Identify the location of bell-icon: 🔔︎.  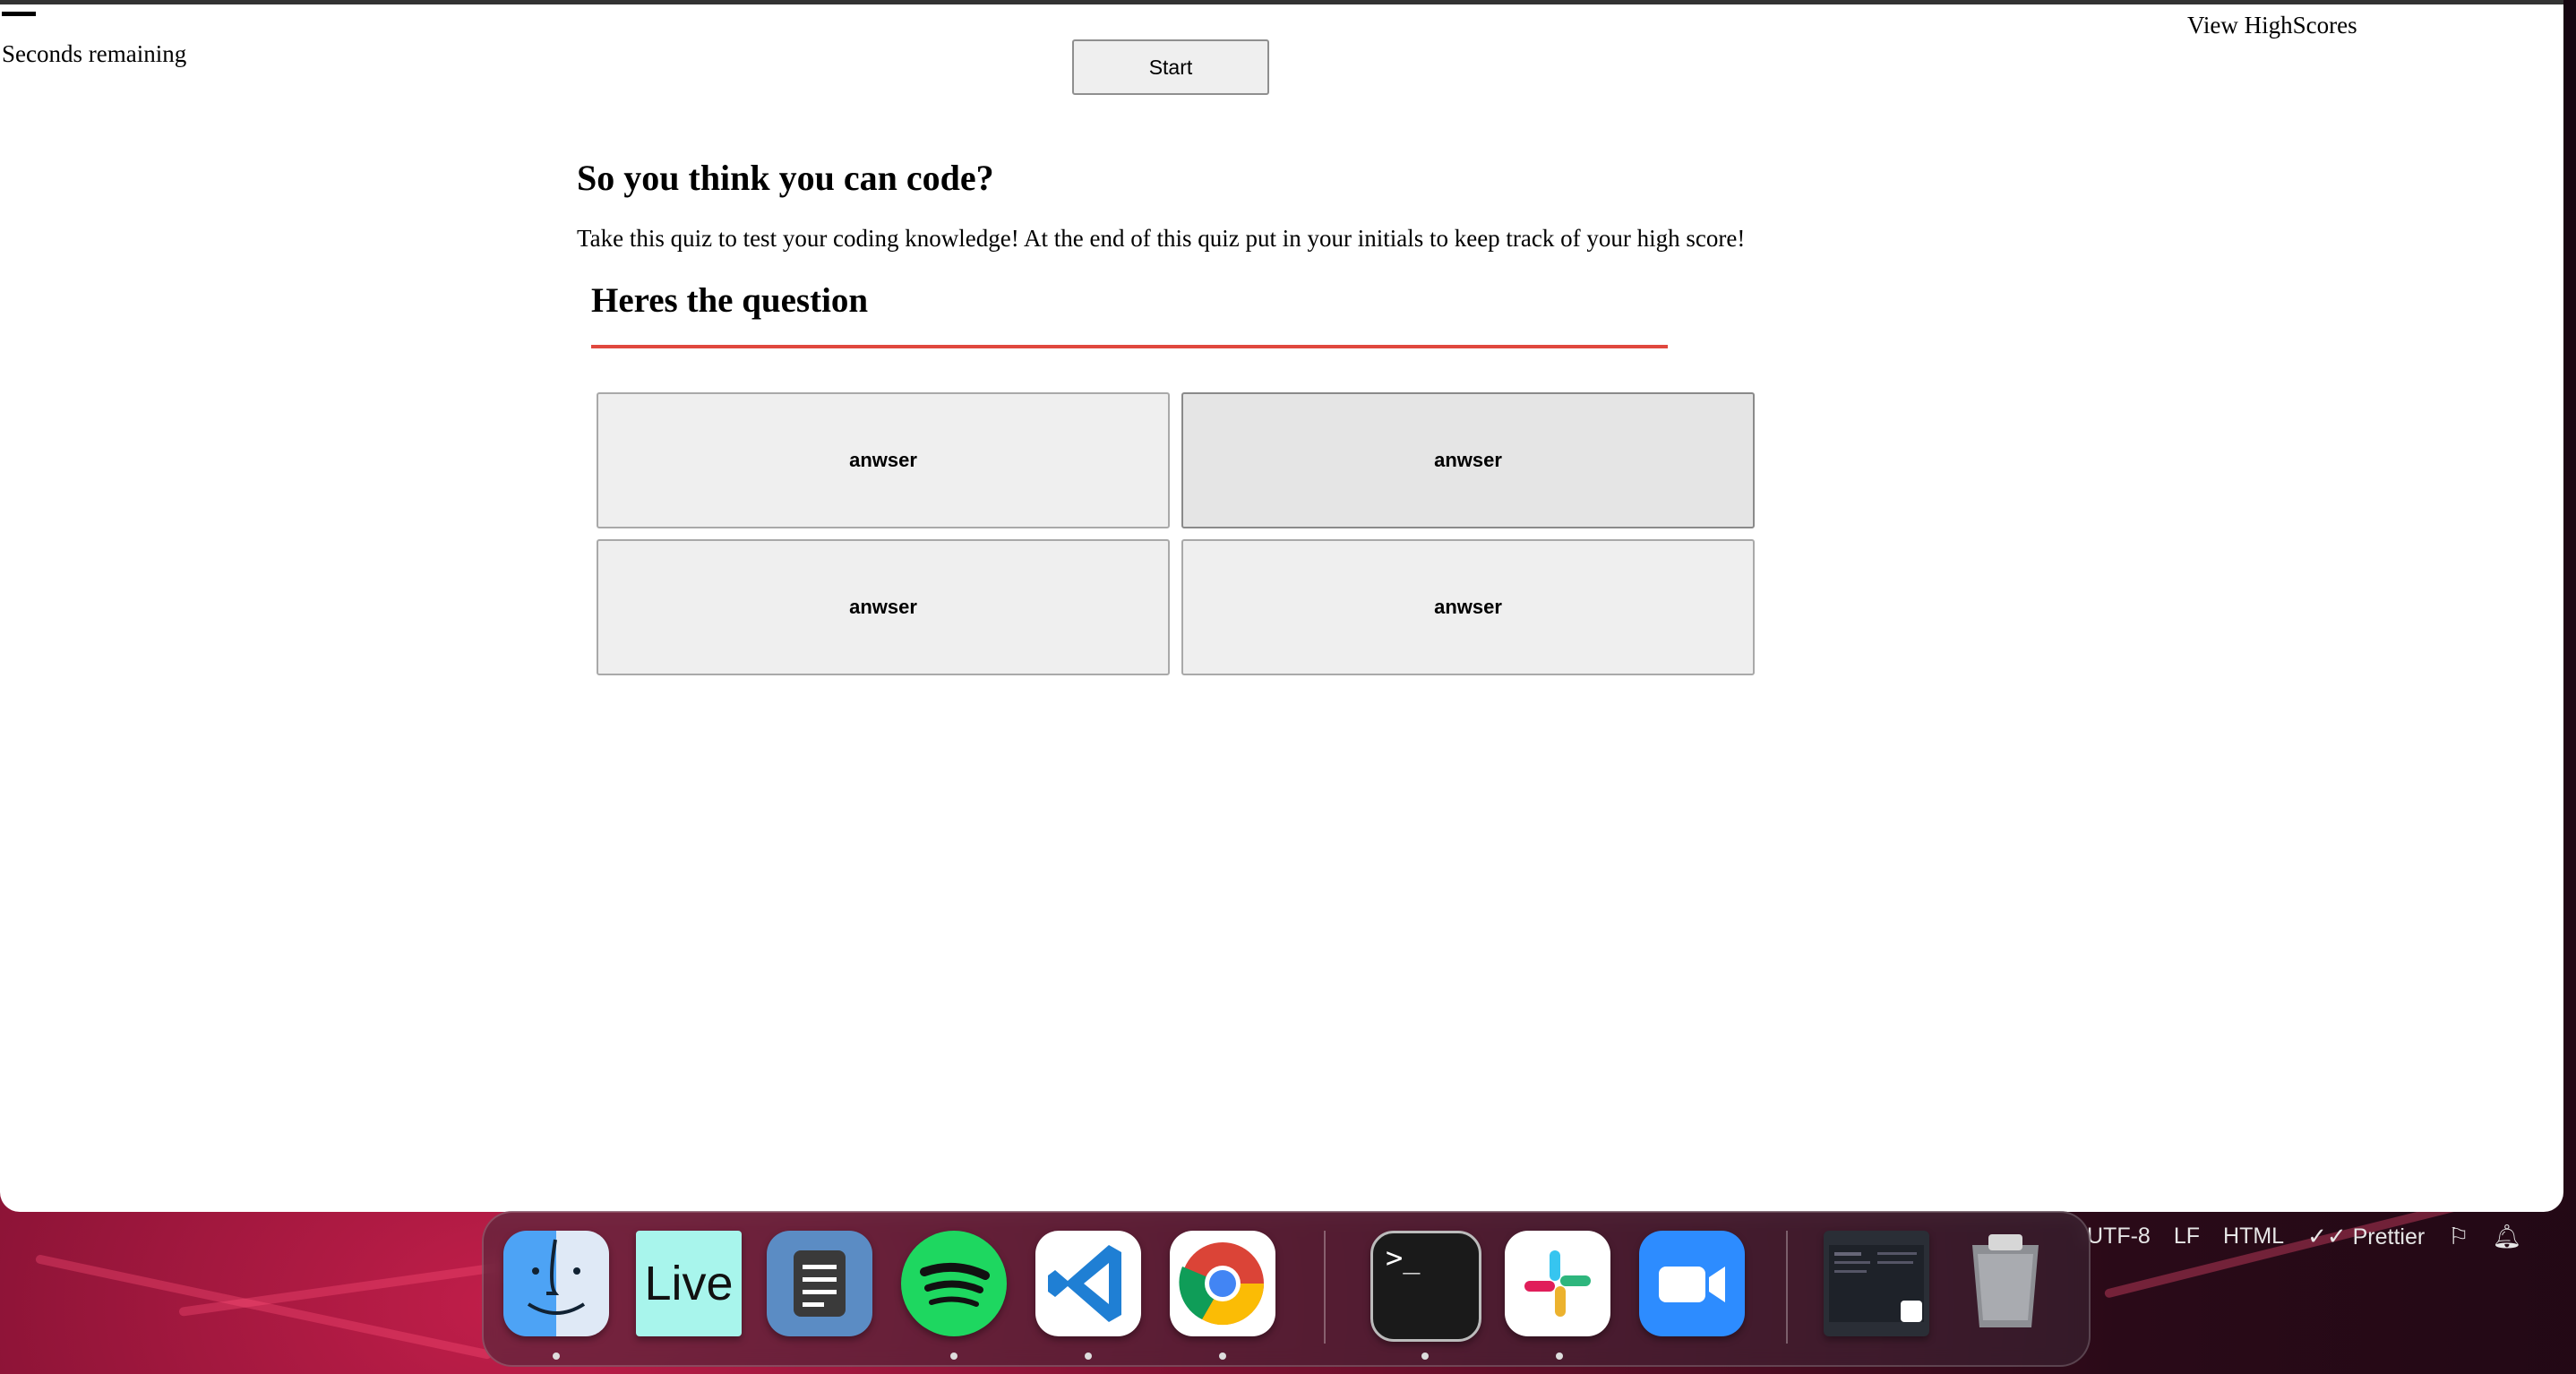
(2507, 1236).